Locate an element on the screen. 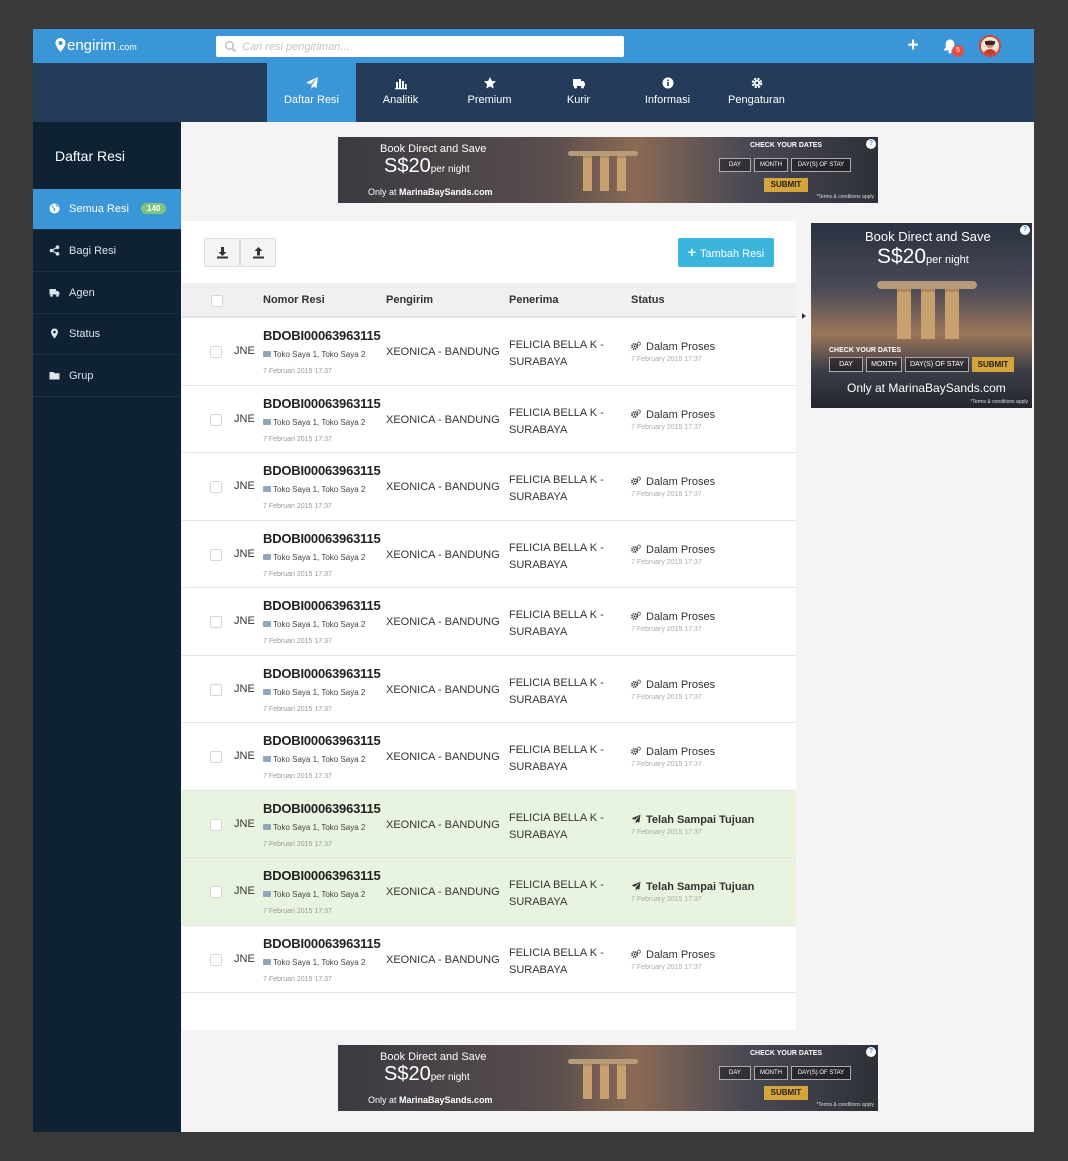 The height and width of the screenshot is (1161, 1068). header-status: Status is located at coordinates (648, 300).